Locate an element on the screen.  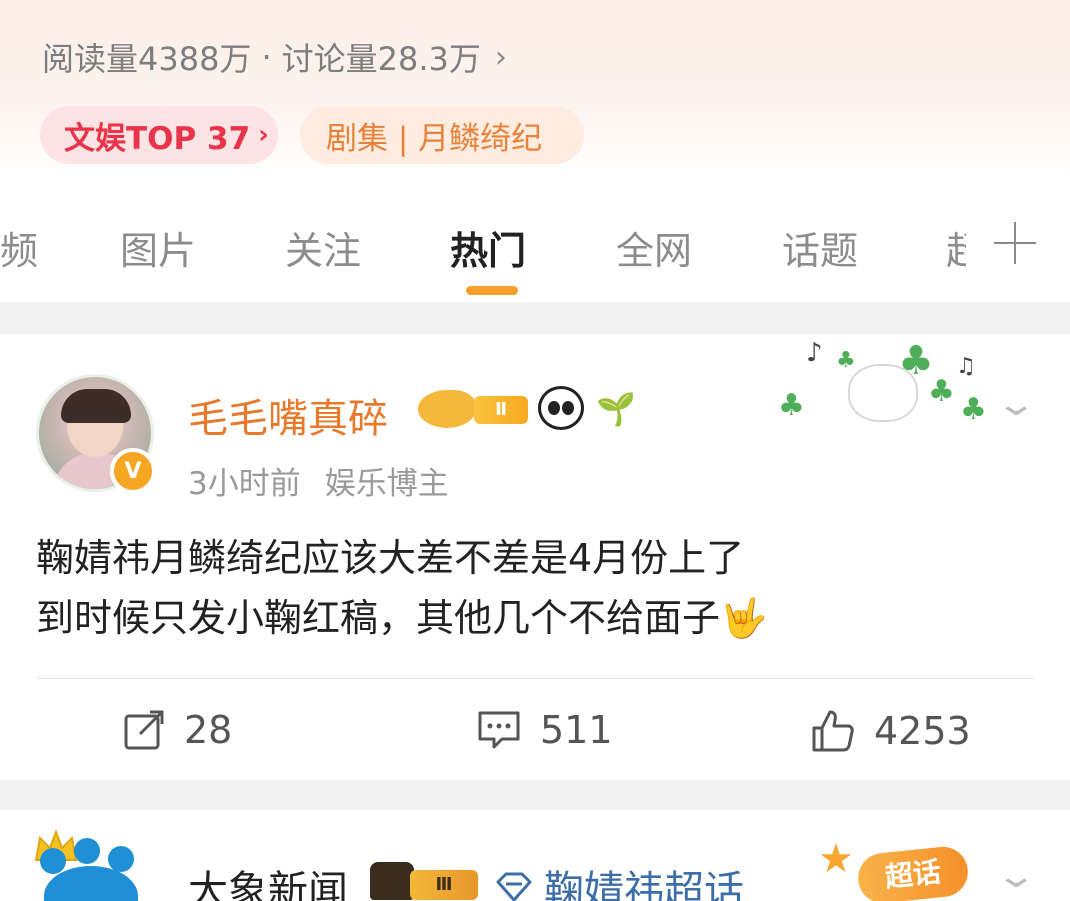
tab-super: 超 is located at coordinates (956, 247).